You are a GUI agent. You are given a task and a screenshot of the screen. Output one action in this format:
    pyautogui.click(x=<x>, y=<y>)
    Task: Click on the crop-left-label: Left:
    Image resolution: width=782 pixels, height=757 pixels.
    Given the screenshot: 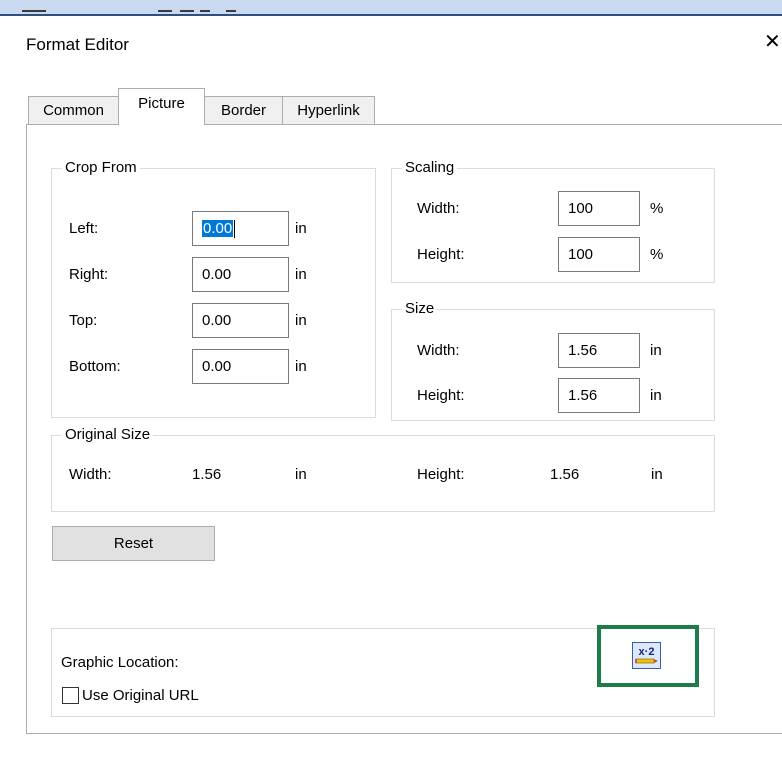 What is the action you would take?
    pyautogui.click(x=84, y=228)
    